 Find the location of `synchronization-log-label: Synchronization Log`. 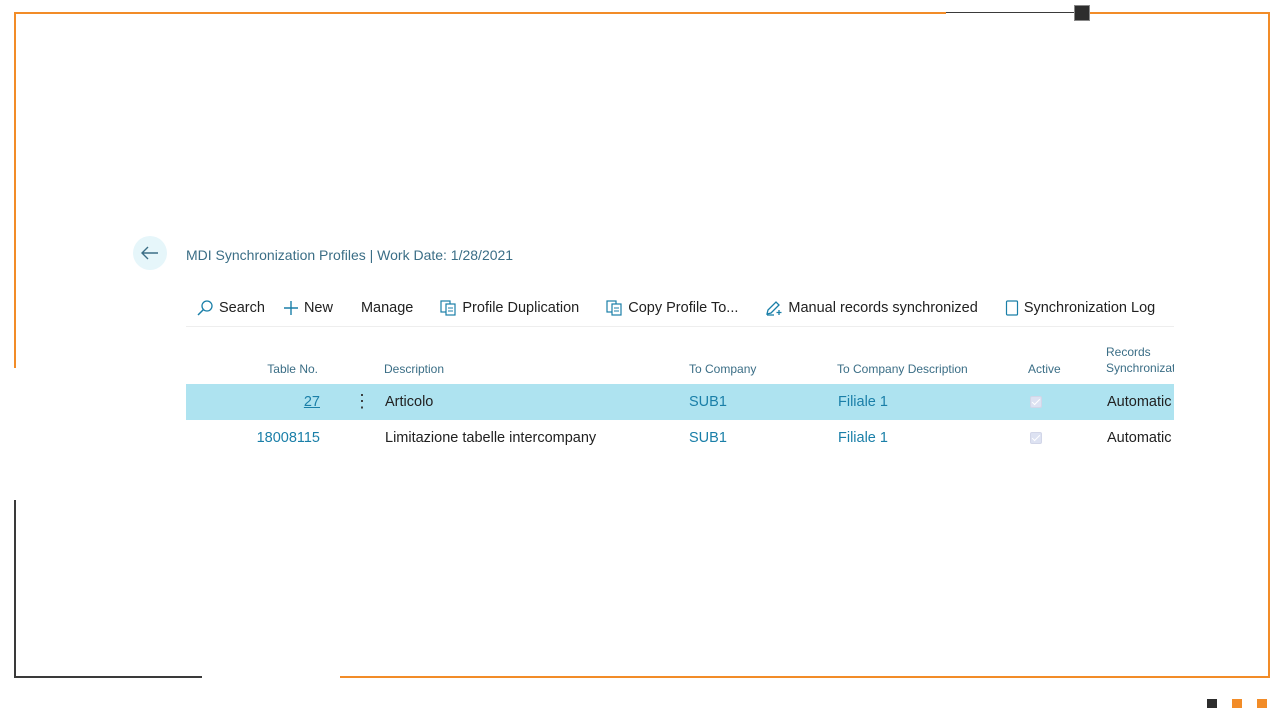

synchronization-log-label: Synchronization Log is located at coordinates (1089, 308).